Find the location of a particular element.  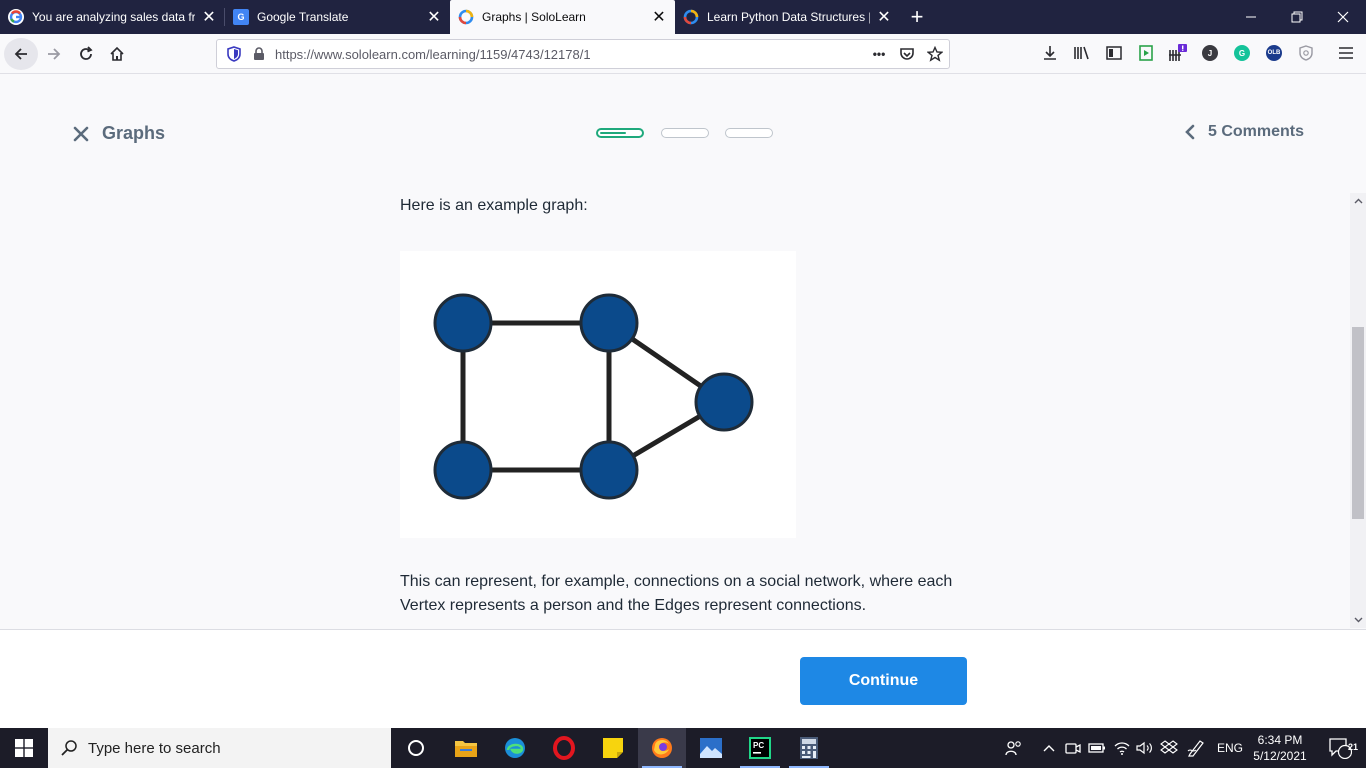

meet-now-icon is located at coordinates (1073, 748).